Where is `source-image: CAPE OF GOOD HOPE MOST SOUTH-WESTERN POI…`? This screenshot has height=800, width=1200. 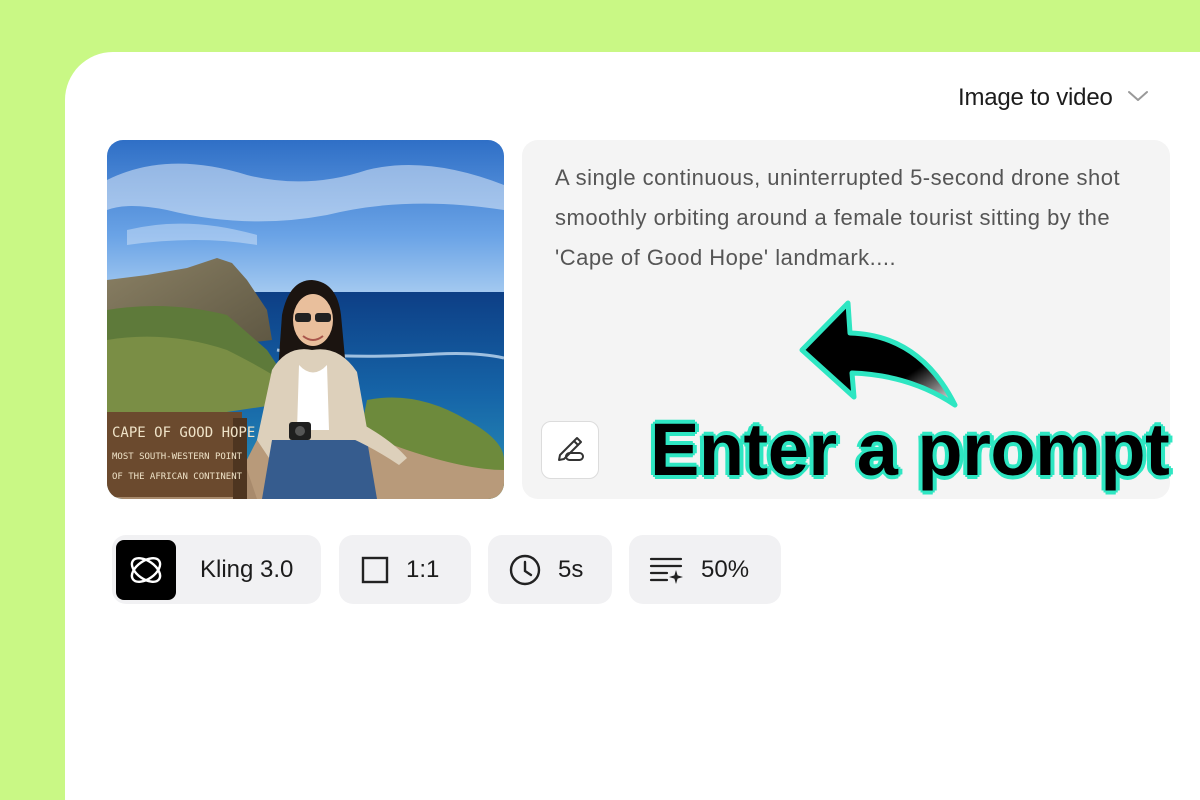 source-image: CAPE OF GOOD HOPE MOST SOUTH-WESTERN POI… is located at coordinates (305, 319).